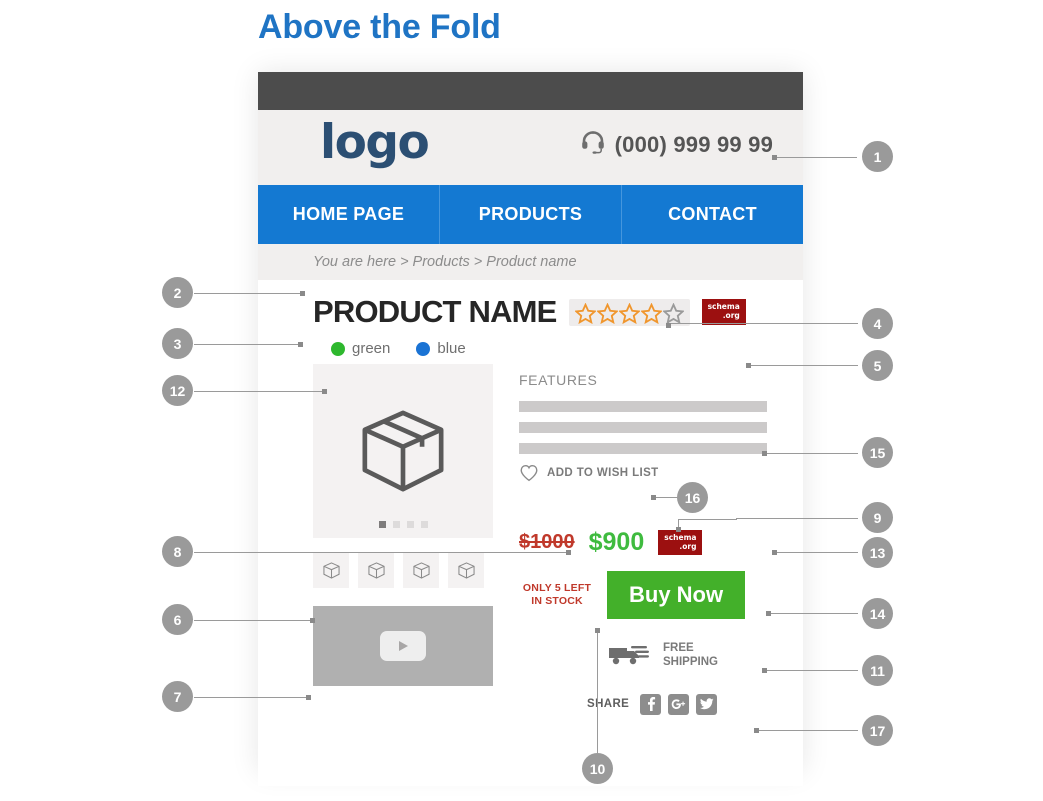 The width and height of the screenshot is (1043, 801). What do you see at coordinates (371, 348) in the screenshot?
I see `color-label-green: green` at bounding box center [371, 348].